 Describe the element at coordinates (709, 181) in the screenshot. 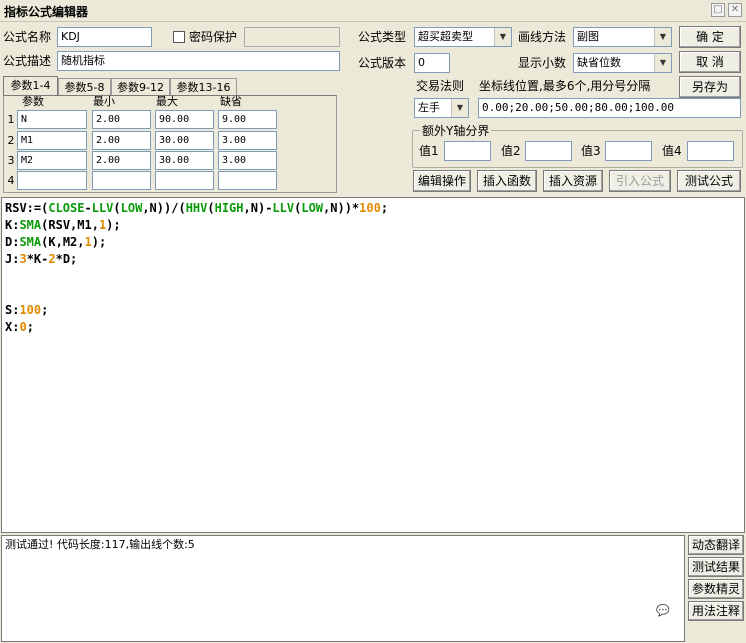

I see `test-formula-button: 测试公式` at that location.